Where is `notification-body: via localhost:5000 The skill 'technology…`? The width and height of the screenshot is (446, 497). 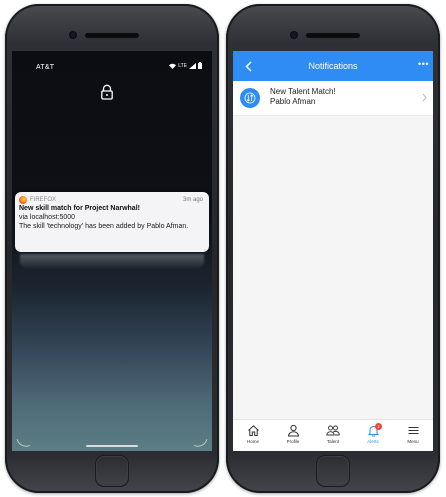 notification-body: via localhost:5000 The skill 'technology… is located at coordinates (111, 222).